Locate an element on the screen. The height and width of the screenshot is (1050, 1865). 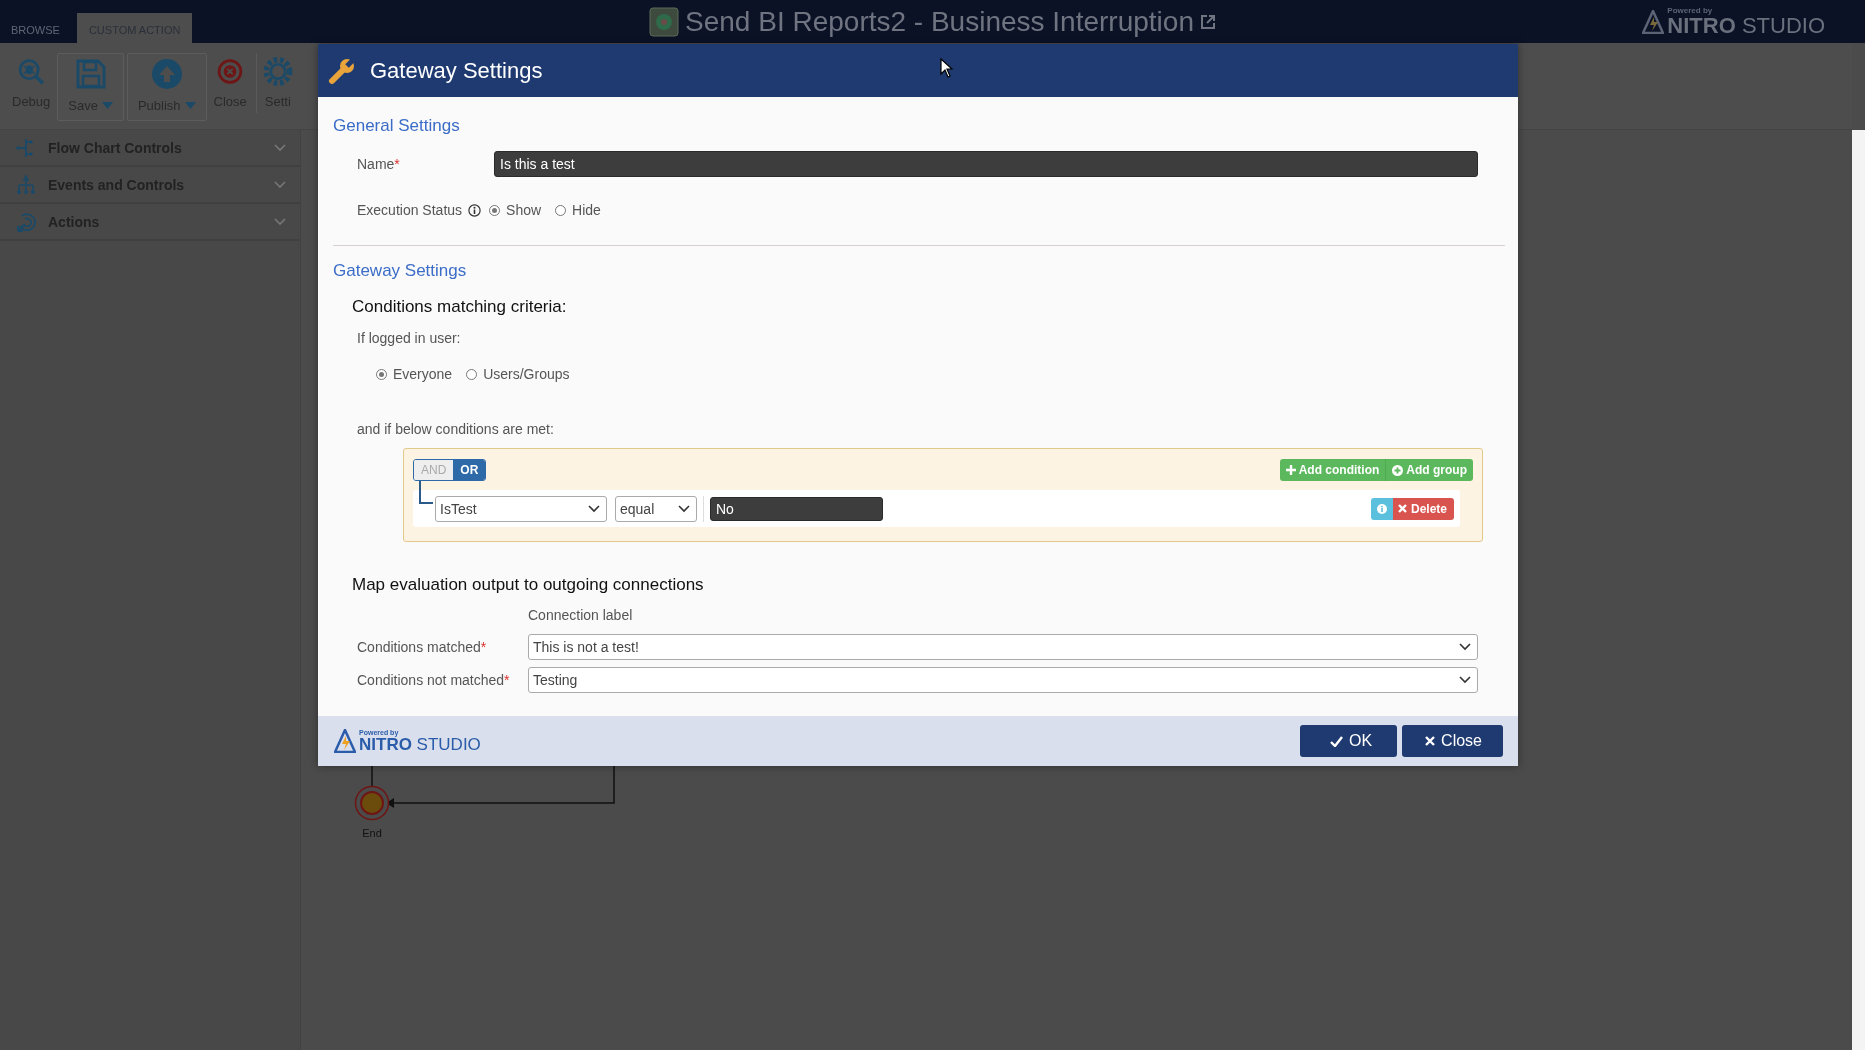
swirl-arrow-icon is located at coordinates (26, 221).